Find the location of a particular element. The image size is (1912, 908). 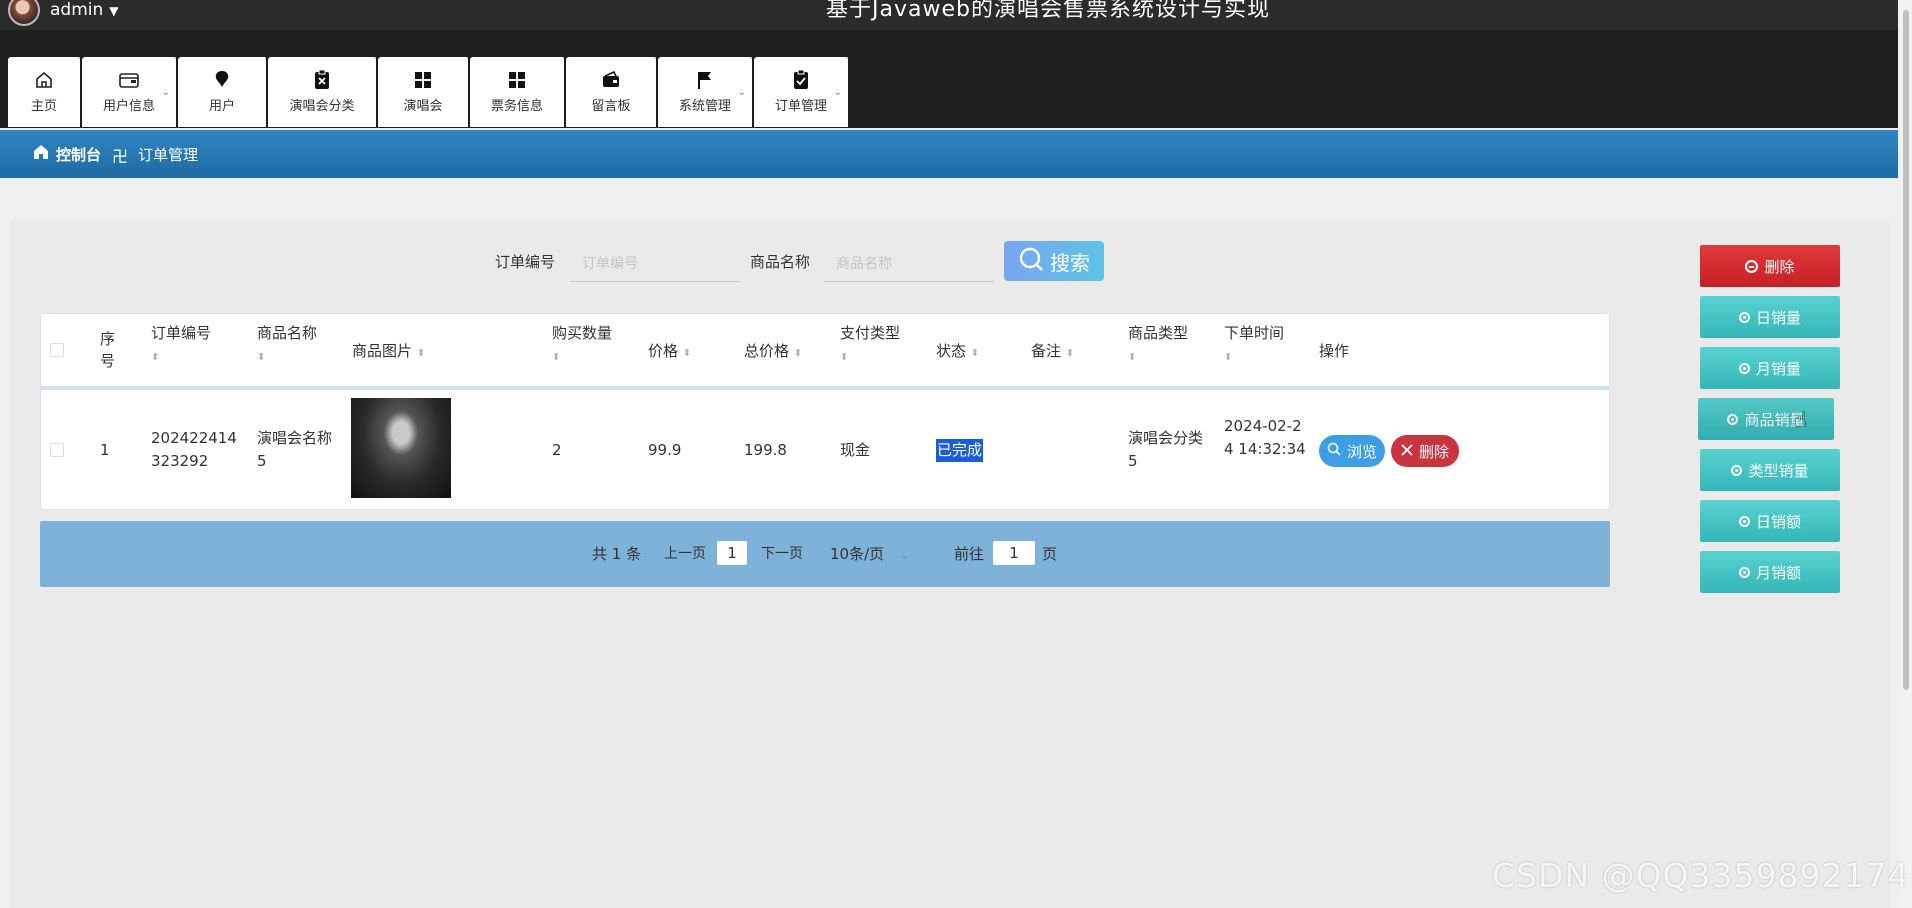

monthly-sales-button: 月销量 is located at coordinates (1770, 368).